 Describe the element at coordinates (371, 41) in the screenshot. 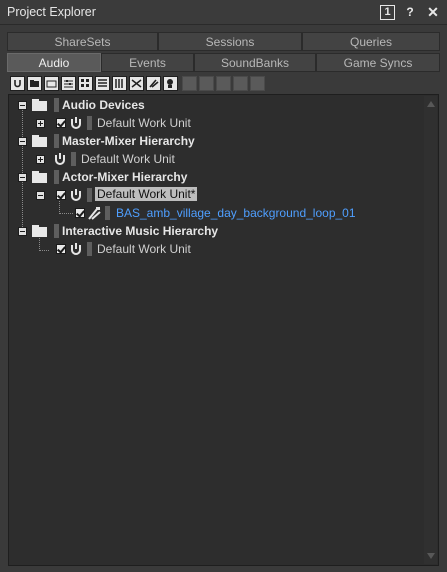

I see `tab-queries: Queries` at that location.